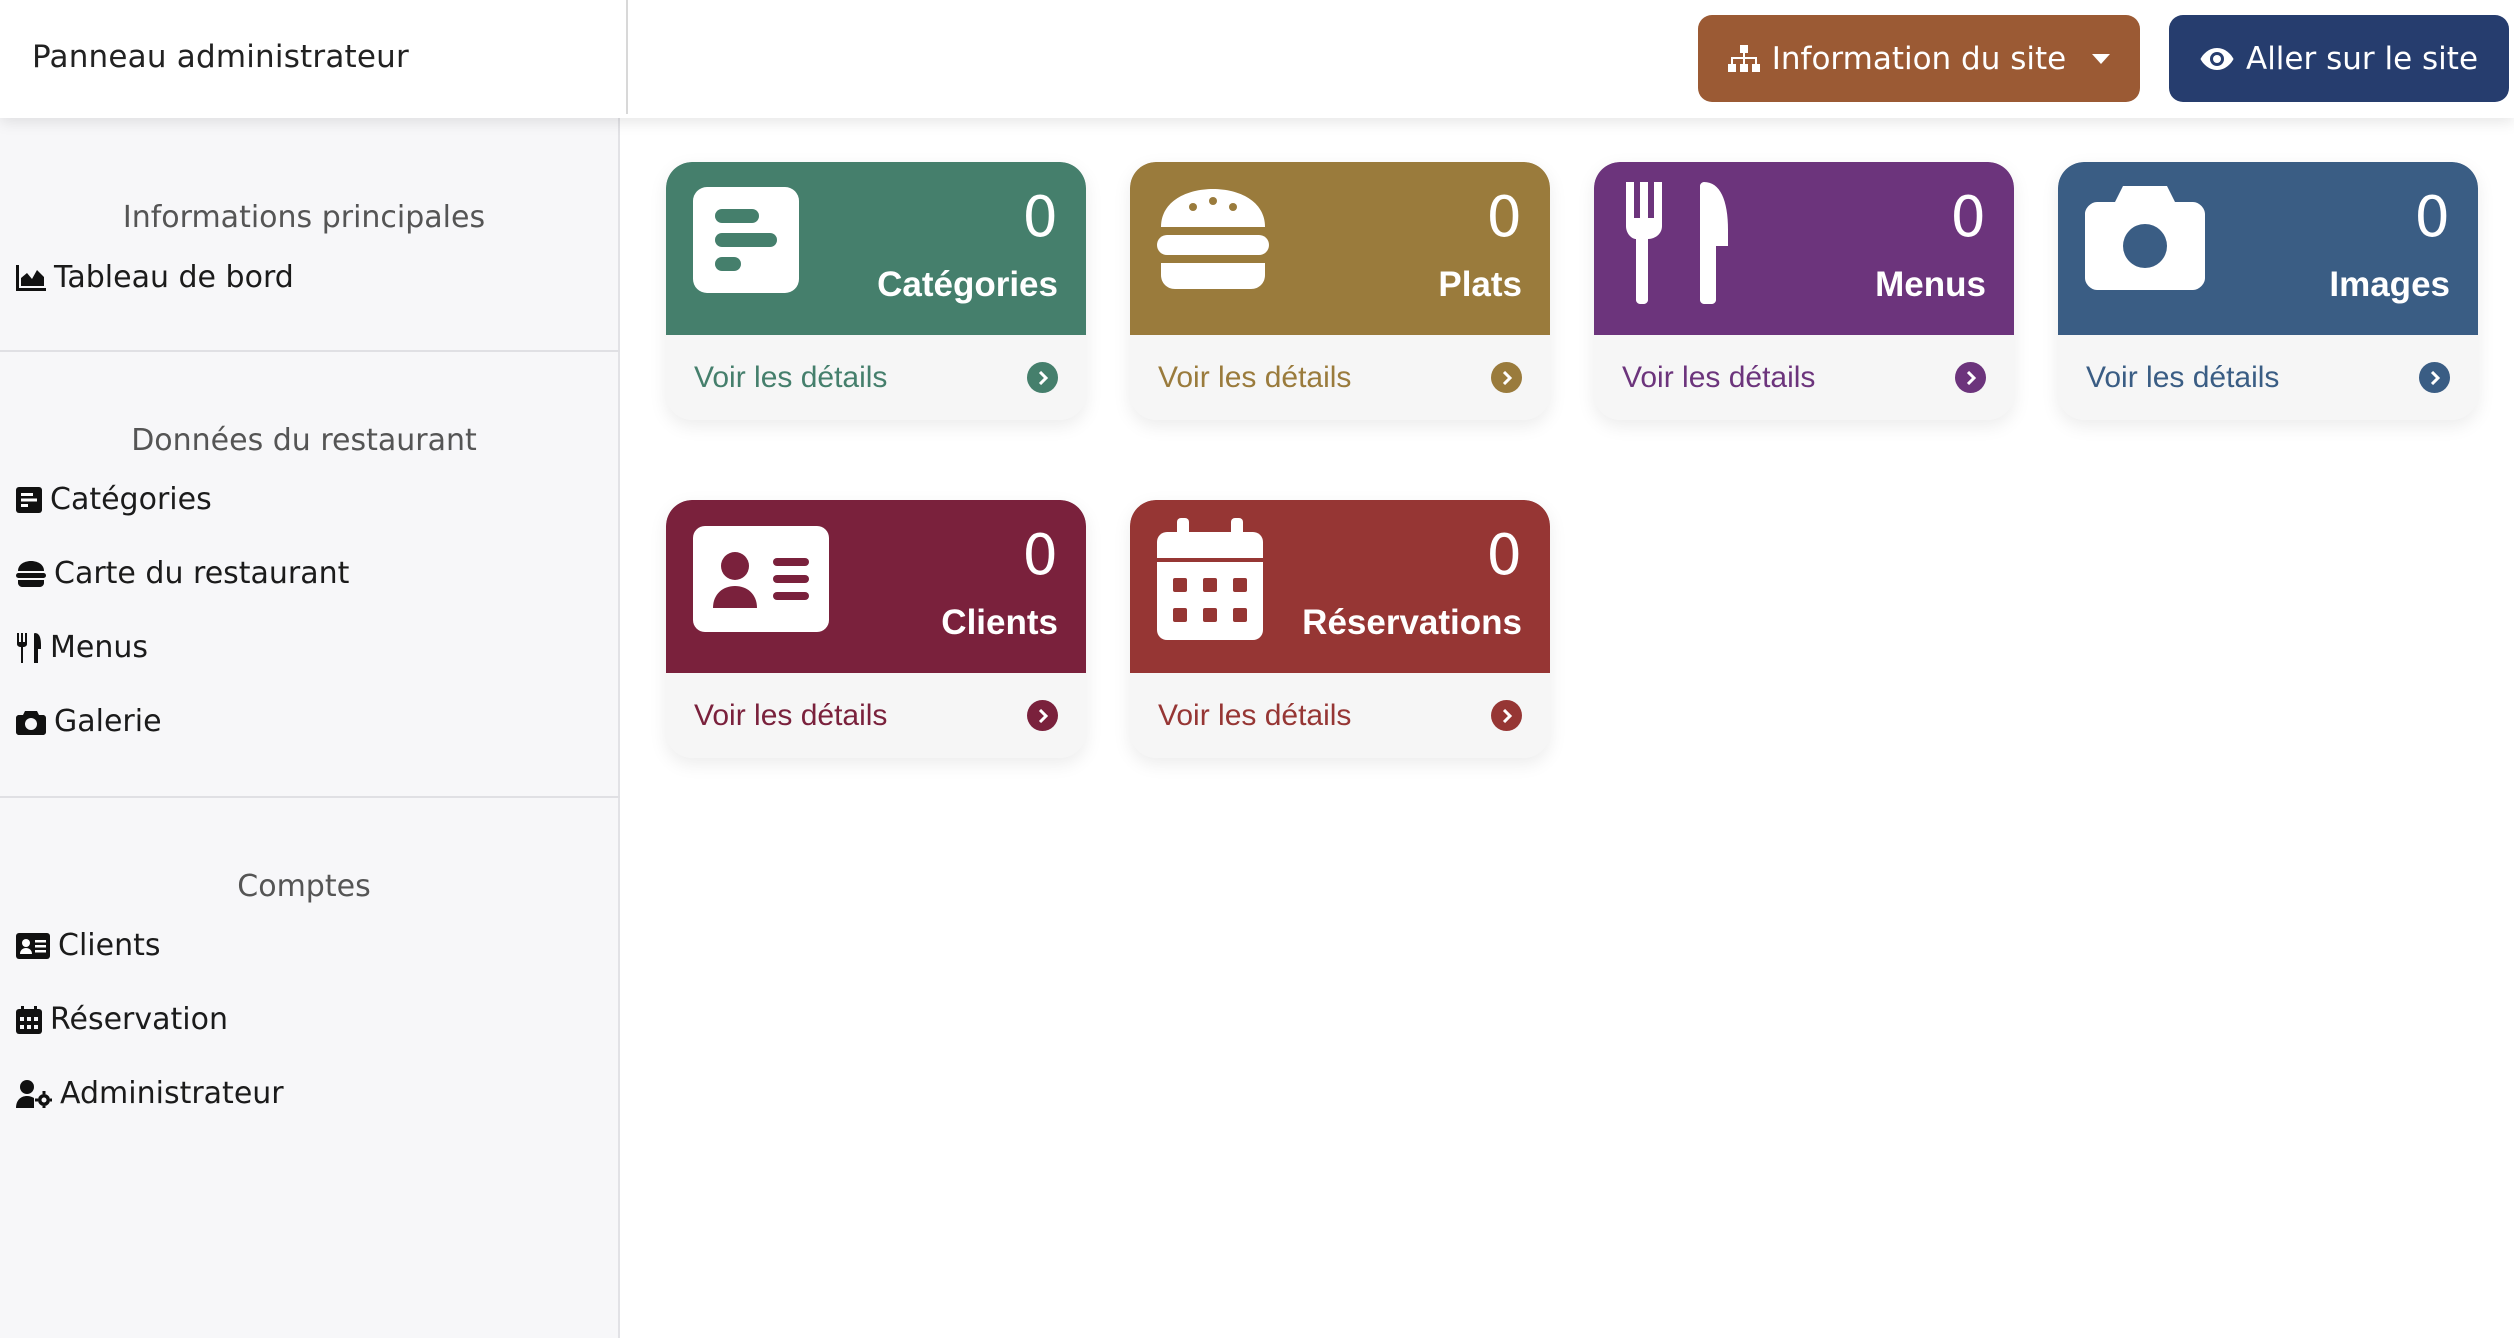 The height and width of the screenshot is (1338, 2514). Describe the element at coordinates (1743, 58) in the screenshot. I see `sitemap-icon` at that location.